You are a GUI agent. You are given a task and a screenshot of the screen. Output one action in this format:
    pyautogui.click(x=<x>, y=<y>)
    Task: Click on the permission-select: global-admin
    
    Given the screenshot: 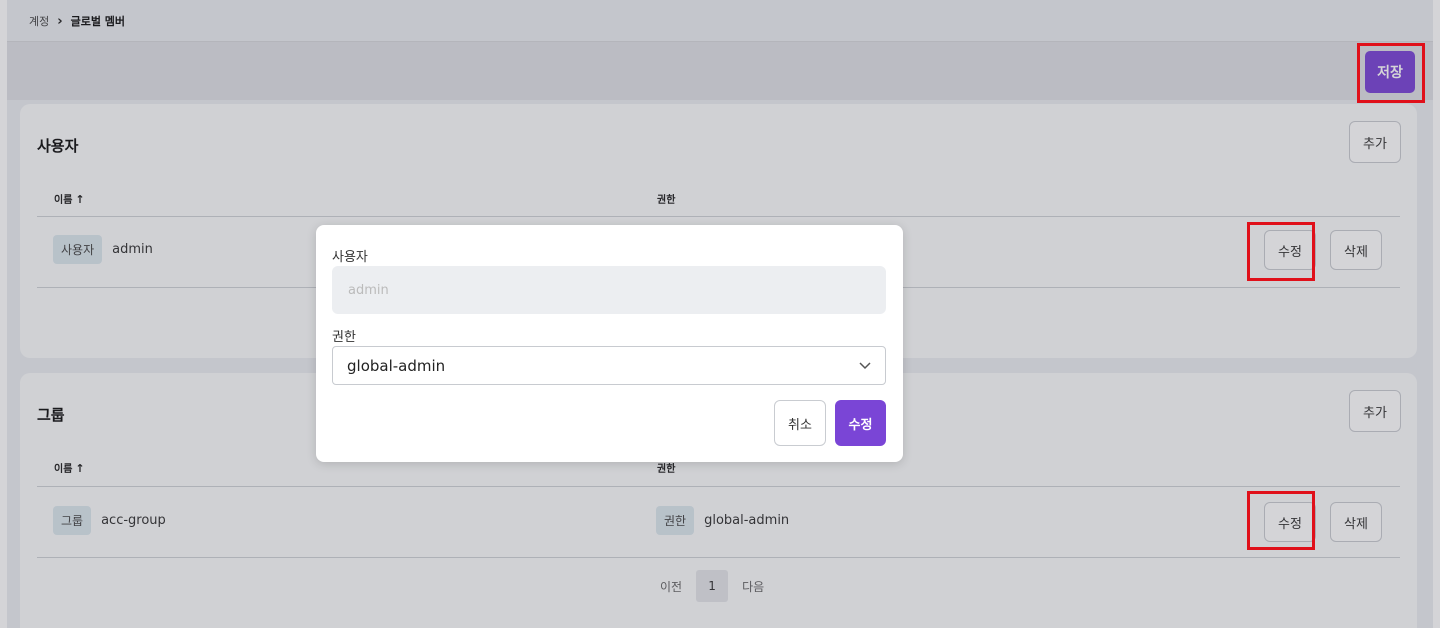 What is the action you would take?
    pyautogui.click(x=609, y=365)
    